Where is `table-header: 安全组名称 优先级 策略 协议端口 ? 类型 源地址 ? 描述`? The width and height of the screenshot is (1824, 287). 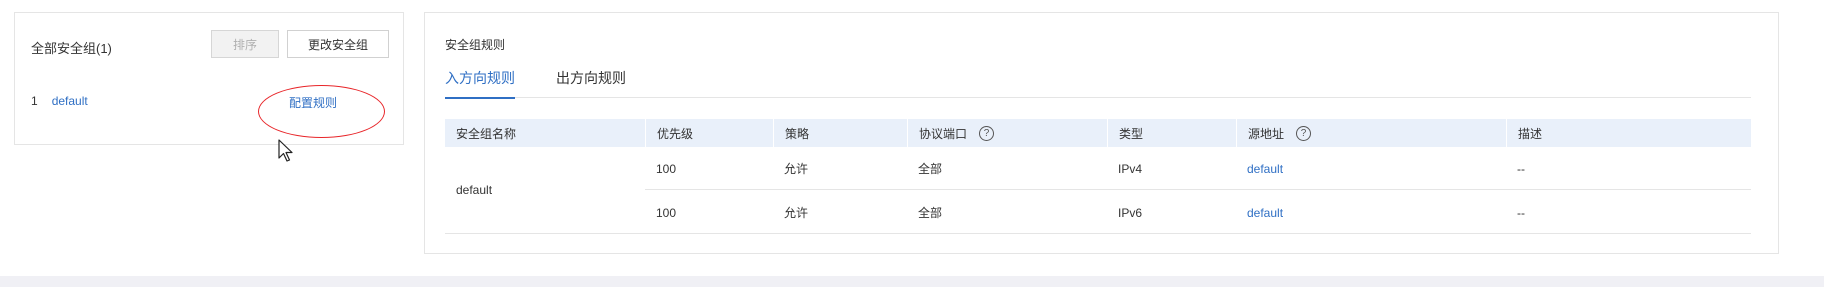
table-header: 安全组名称 优先级 策略 协议端口 ? 类型 源地址 ? 描述 is located at coordinates (1098, 133).